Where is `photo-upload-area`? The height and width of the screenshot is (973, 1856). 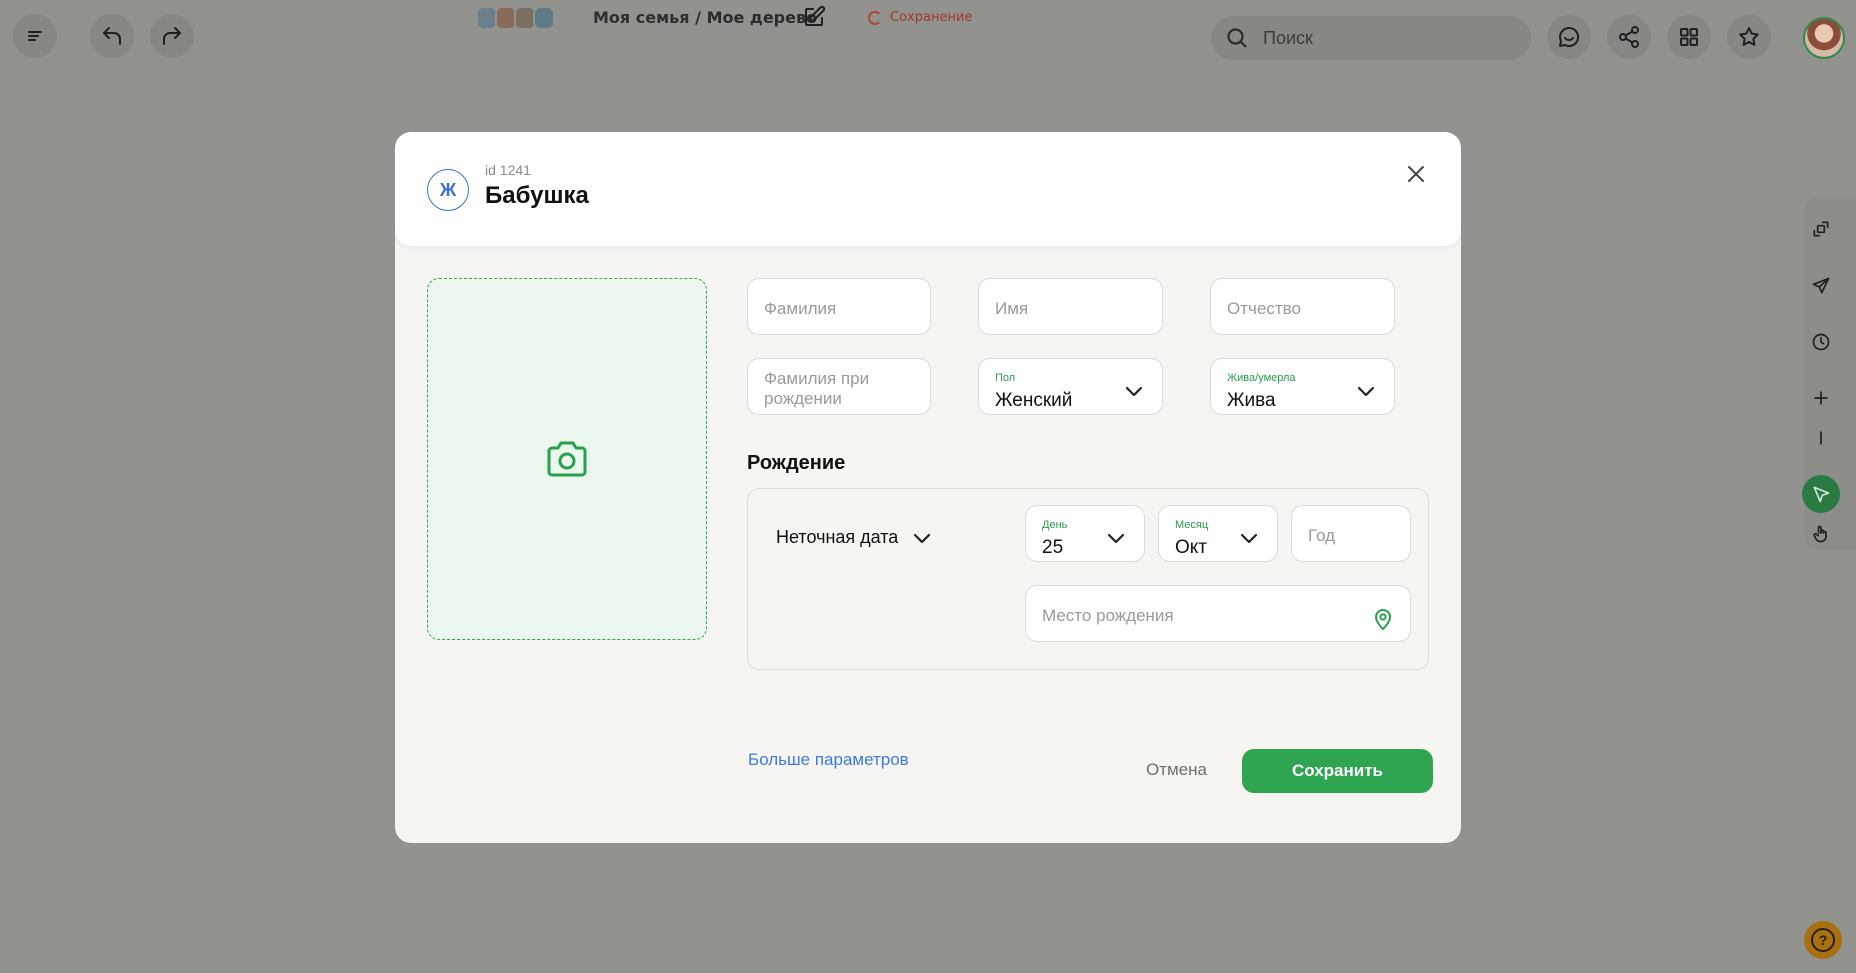
photo-upload-area is located at coordinates (567, 459).